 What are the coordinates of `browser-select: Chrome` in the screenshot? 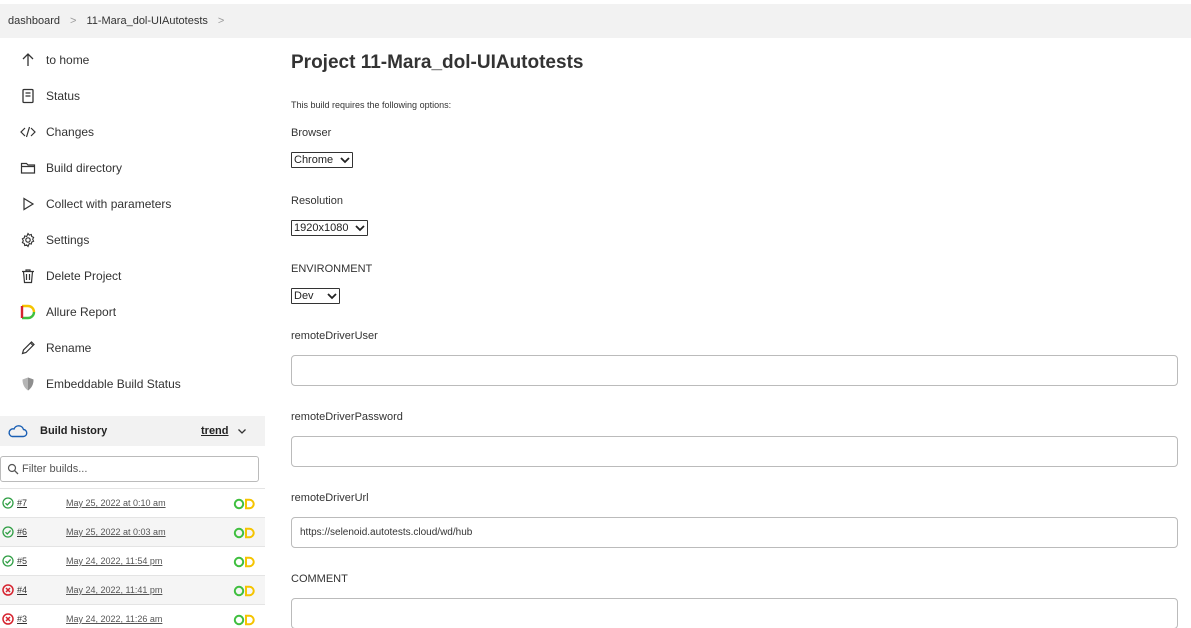 It's located at (322, 160).